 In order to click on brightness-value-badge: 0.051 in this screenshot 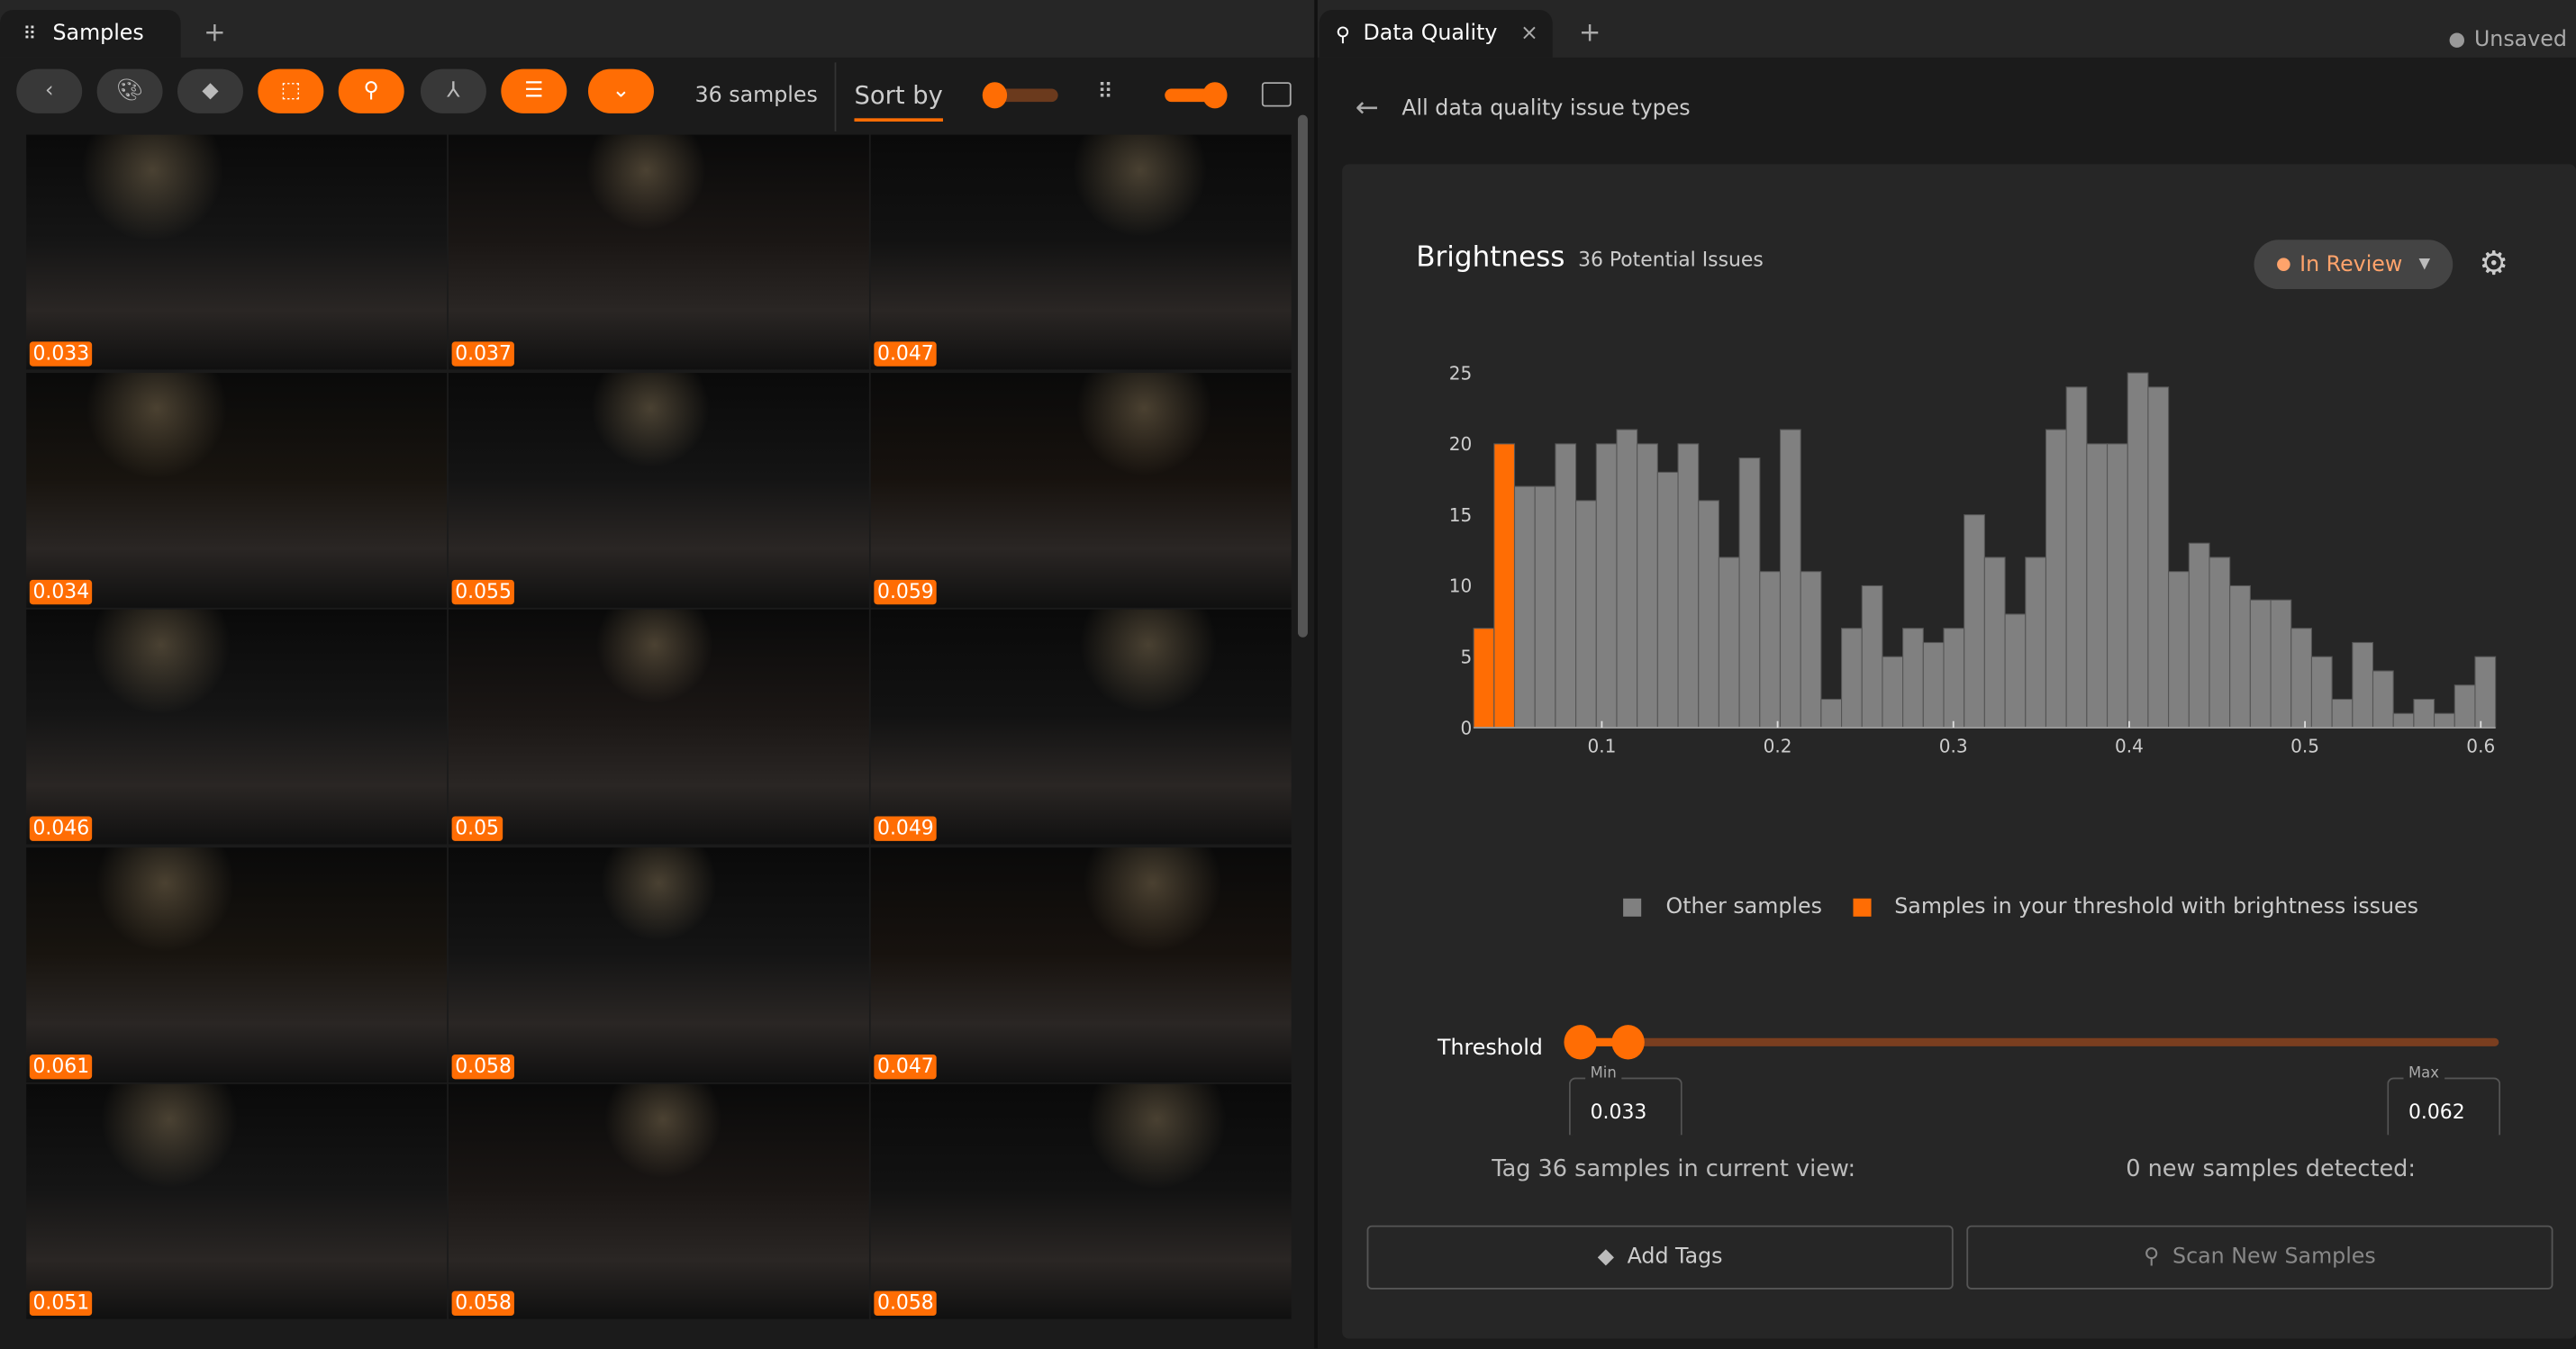, I will do `click(61, 1303)`.